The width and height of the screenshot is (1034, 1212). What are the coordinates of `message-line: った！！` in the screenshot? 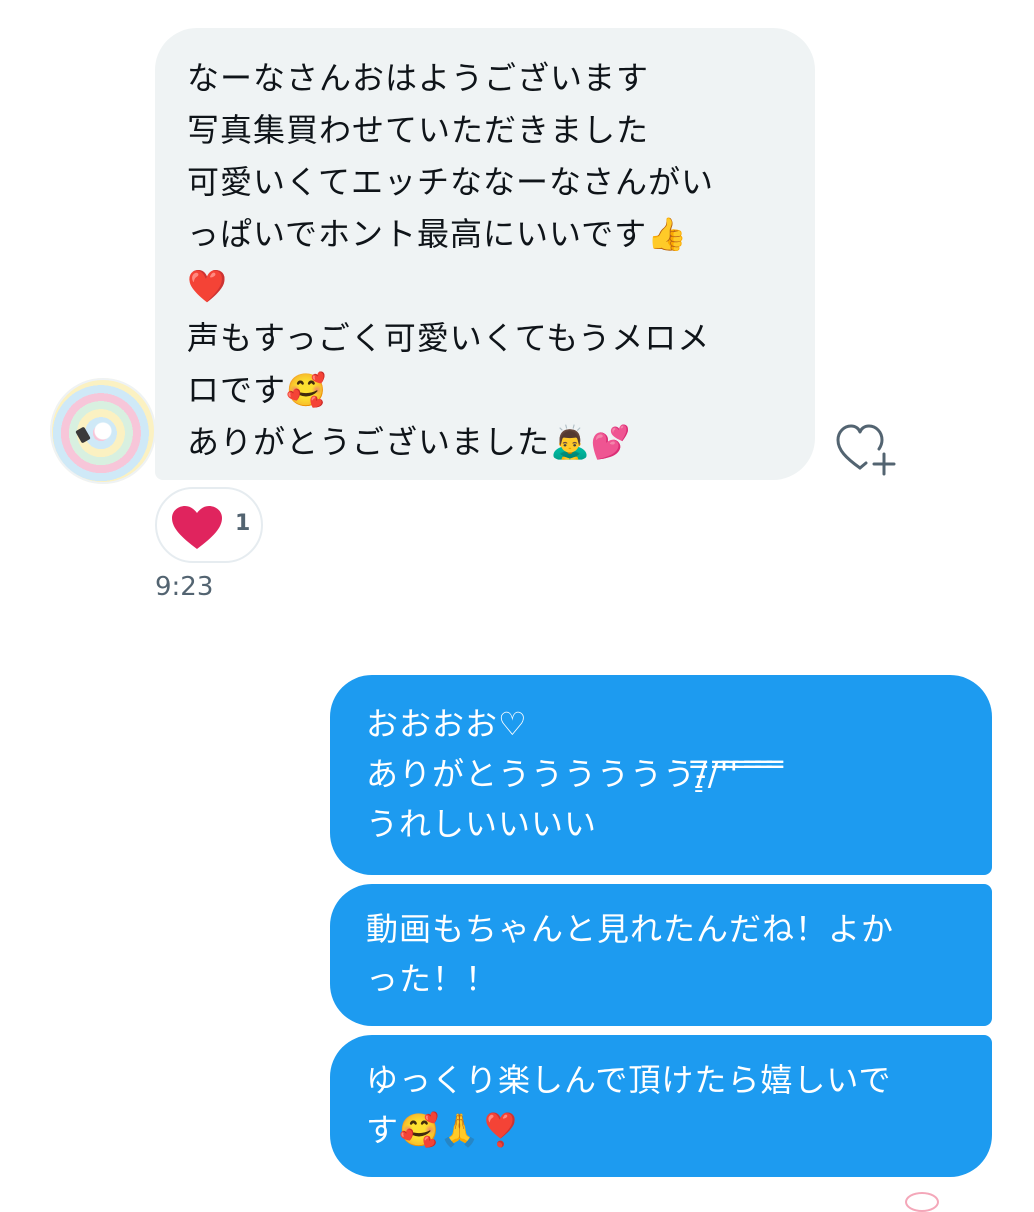 It's located at (432, 979).